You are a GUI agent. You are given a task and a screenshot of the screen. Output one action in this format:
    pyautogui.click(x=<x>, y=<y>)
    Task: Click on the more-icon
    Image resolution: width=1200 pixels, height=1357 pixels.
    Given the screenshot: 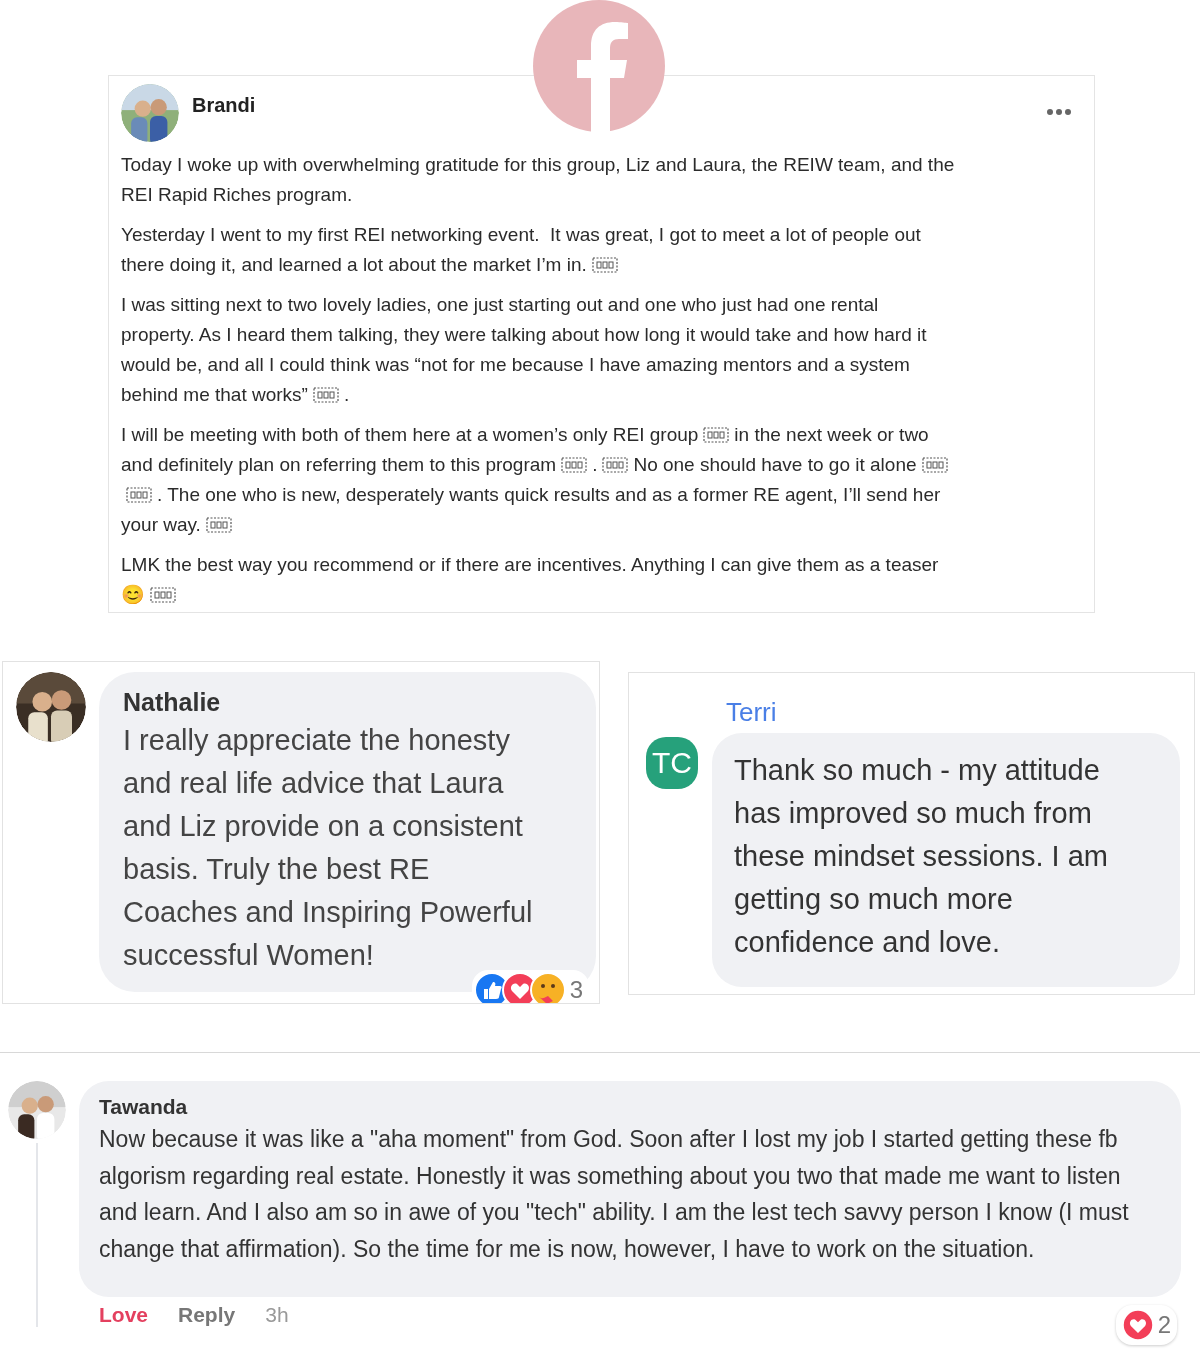 What is the action you would take?
    pyautogui.click(x=1059, y=112)
    